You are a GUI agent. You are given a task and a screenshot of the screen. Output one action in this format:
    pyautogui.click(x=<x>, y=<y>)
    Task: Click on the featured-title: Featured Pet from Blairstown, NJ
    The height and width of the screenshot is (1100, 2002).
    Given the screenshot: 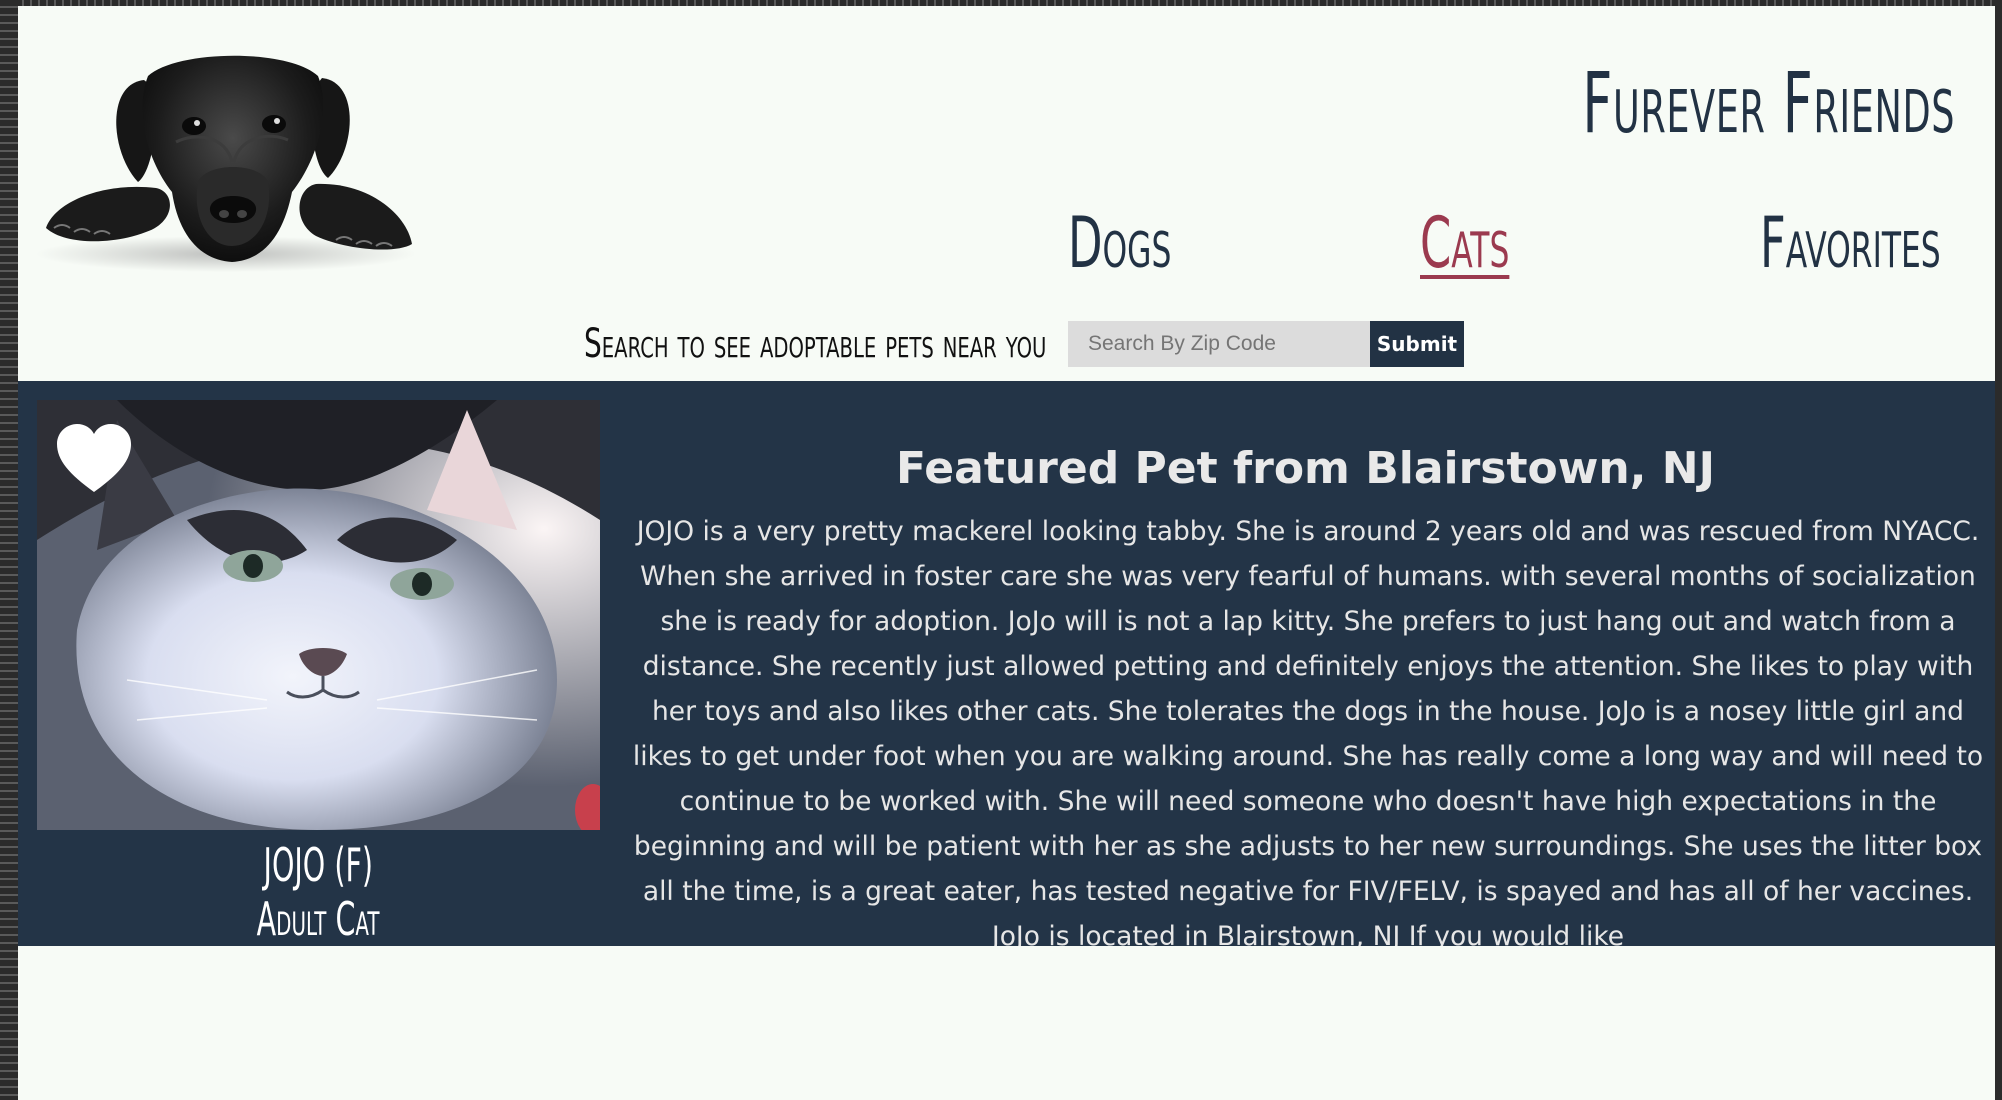 What is the action you would take?
    pyautogui.click(x=1305, y=468)
    